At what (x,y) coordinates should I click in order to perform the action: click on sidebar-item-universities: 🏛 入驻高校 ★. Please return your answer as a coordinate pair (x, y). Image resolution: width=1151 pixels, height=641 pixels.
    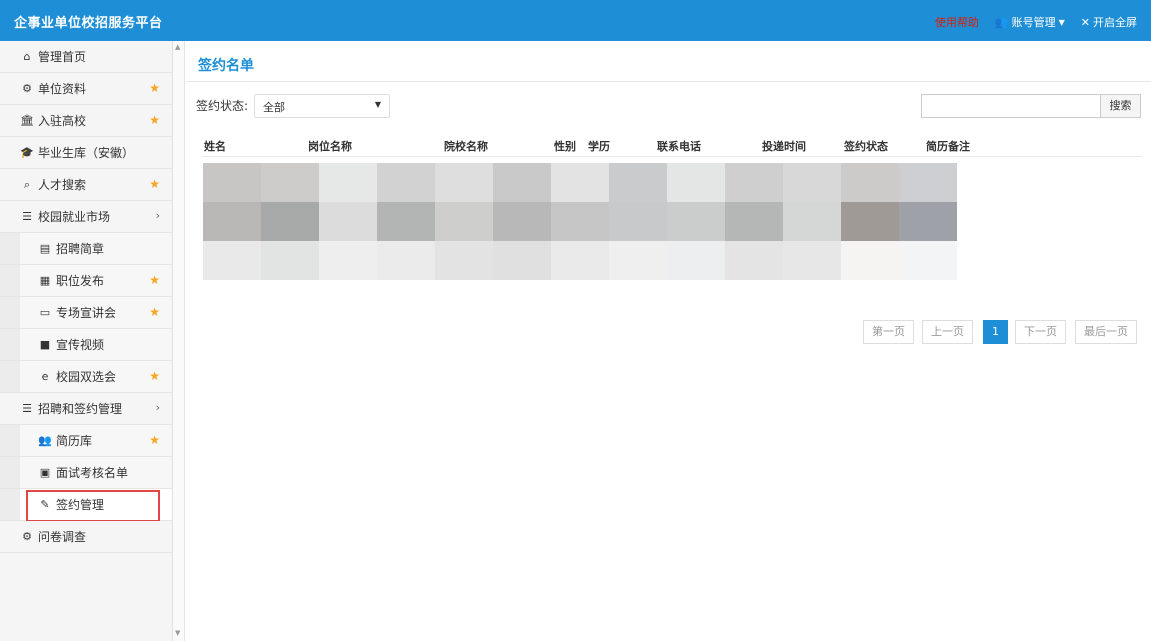
    Looking at the image, I should click on (86, 121).